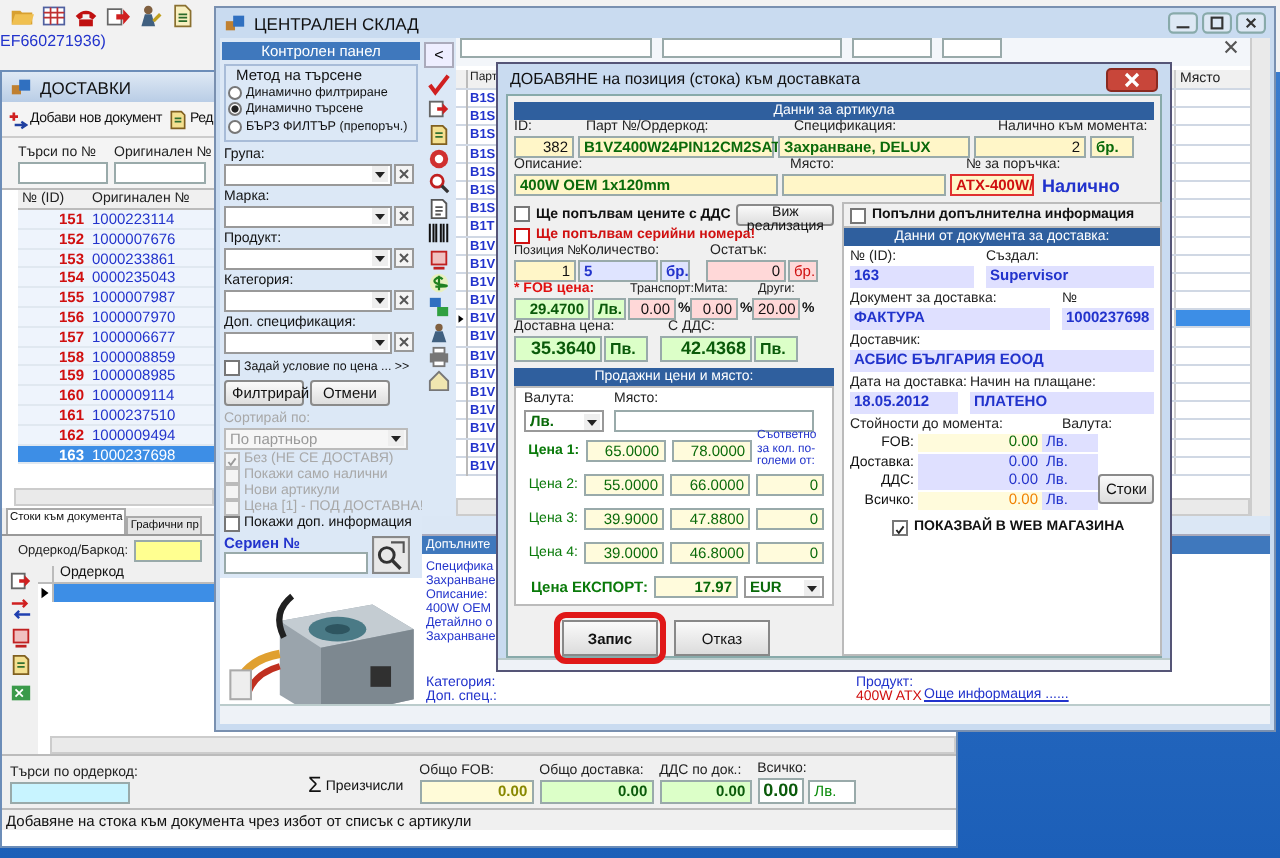 The image size is (1280, 858). What do you see at coordinates (439, 233) in the screenshot?
I see `barcode-icon` at bounding box center [439, 233].